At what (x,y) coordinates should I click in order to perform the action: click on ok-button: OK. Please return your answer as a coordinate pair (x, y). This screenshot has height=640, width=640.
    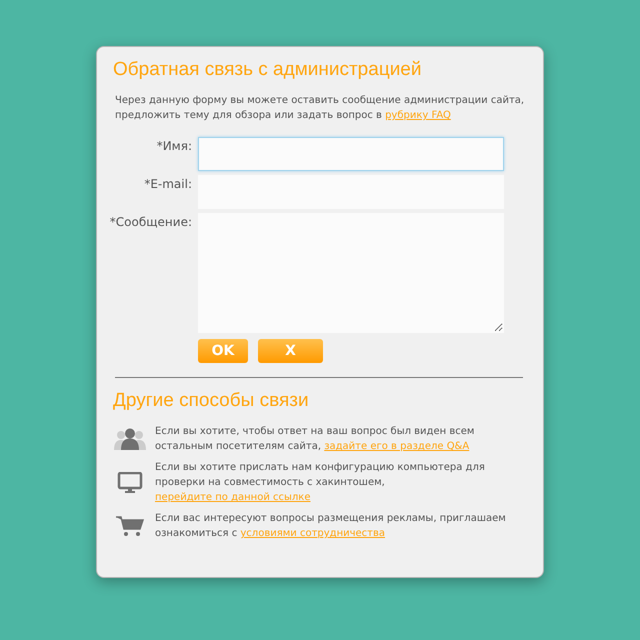
    Looking at the image, I should click on (223, 351).